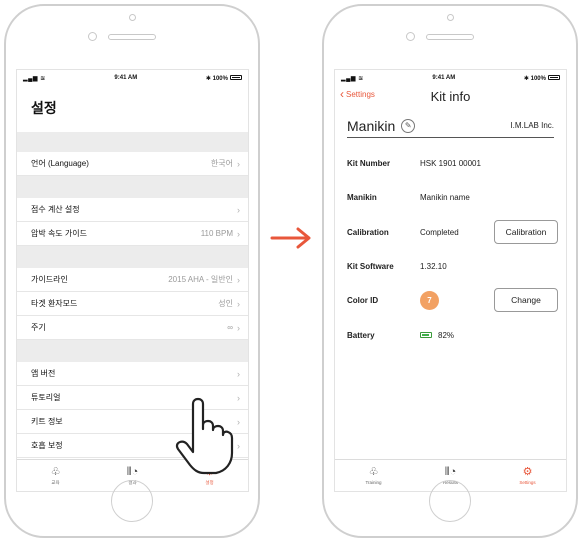  Describe the element at coordinates (132, 234) in the screenshot. I see `settings-row-compression-guide: 압박 속도 가이드 110 BPM ›` at that location.